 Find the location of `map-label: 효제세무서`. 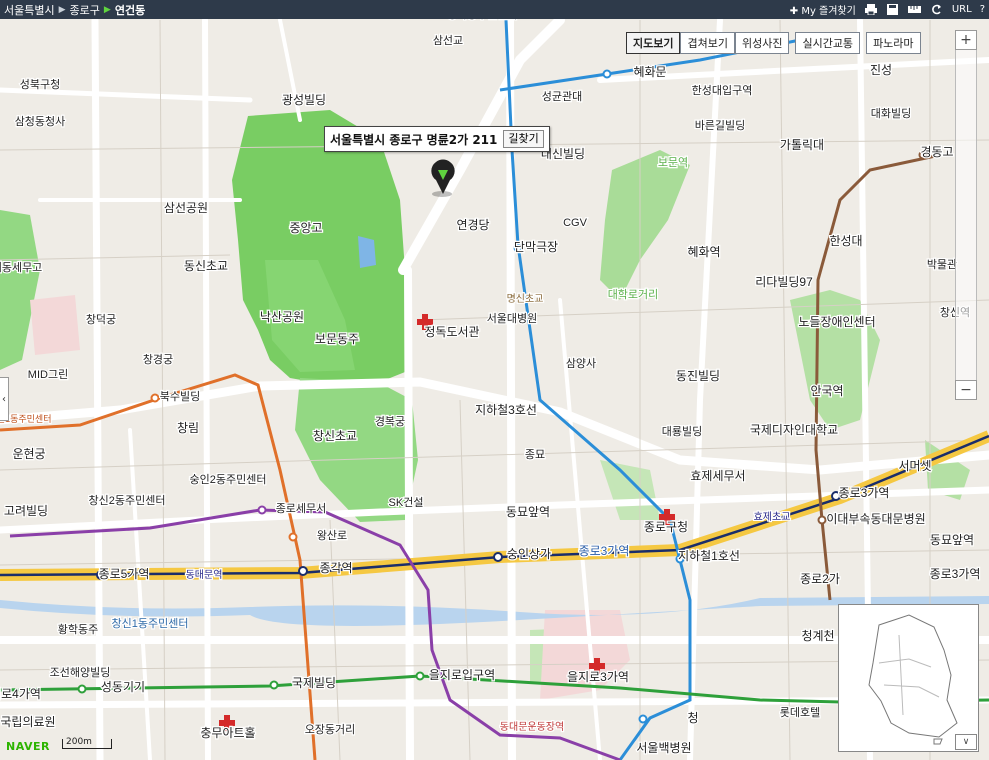

map-label: 효제세무서 is located at coordinates (717, 476).